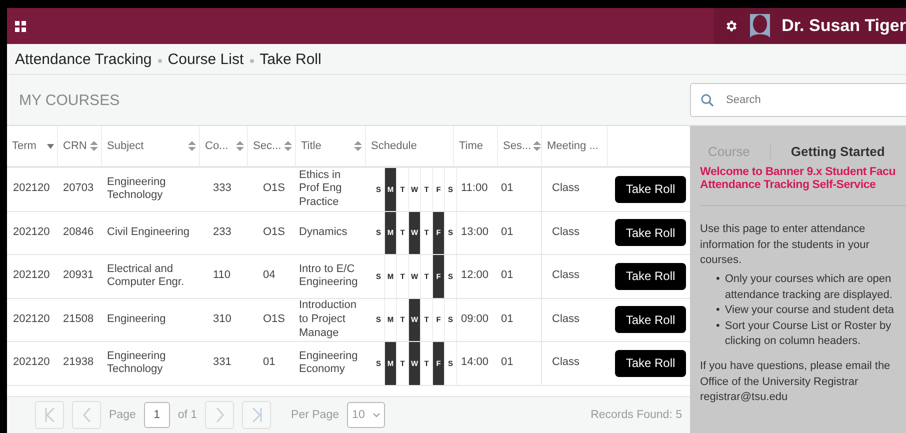 This screenshot has width=906, height=433. What do you see at coordinates (329, 276) in the screenshot?
I see `table-cell-text: Intro to E/C Engineering` at bounding box center [329, 276].